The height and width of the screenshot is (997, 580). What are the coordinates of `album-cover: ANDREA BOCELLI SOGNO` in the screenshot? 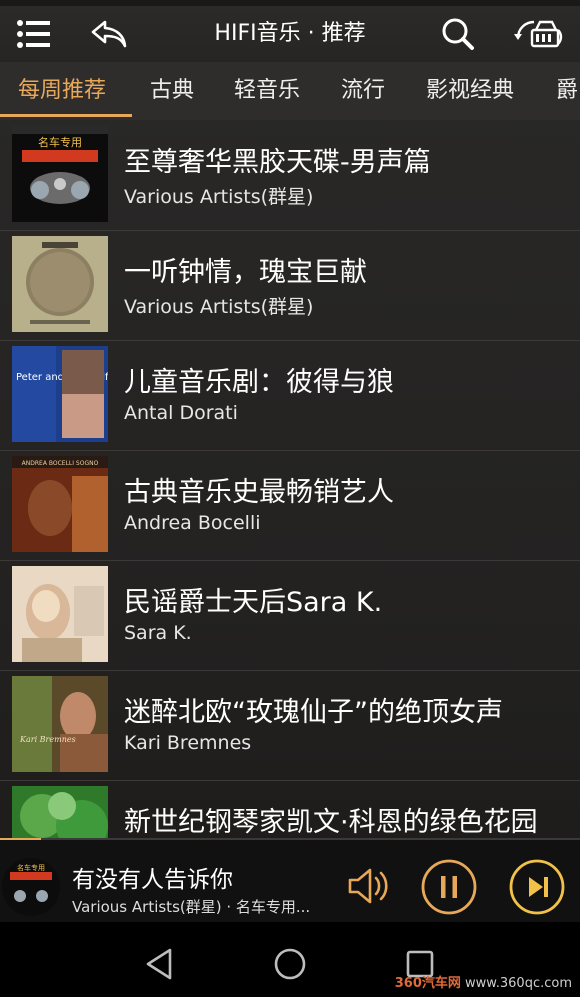 It's located at (60, 504).